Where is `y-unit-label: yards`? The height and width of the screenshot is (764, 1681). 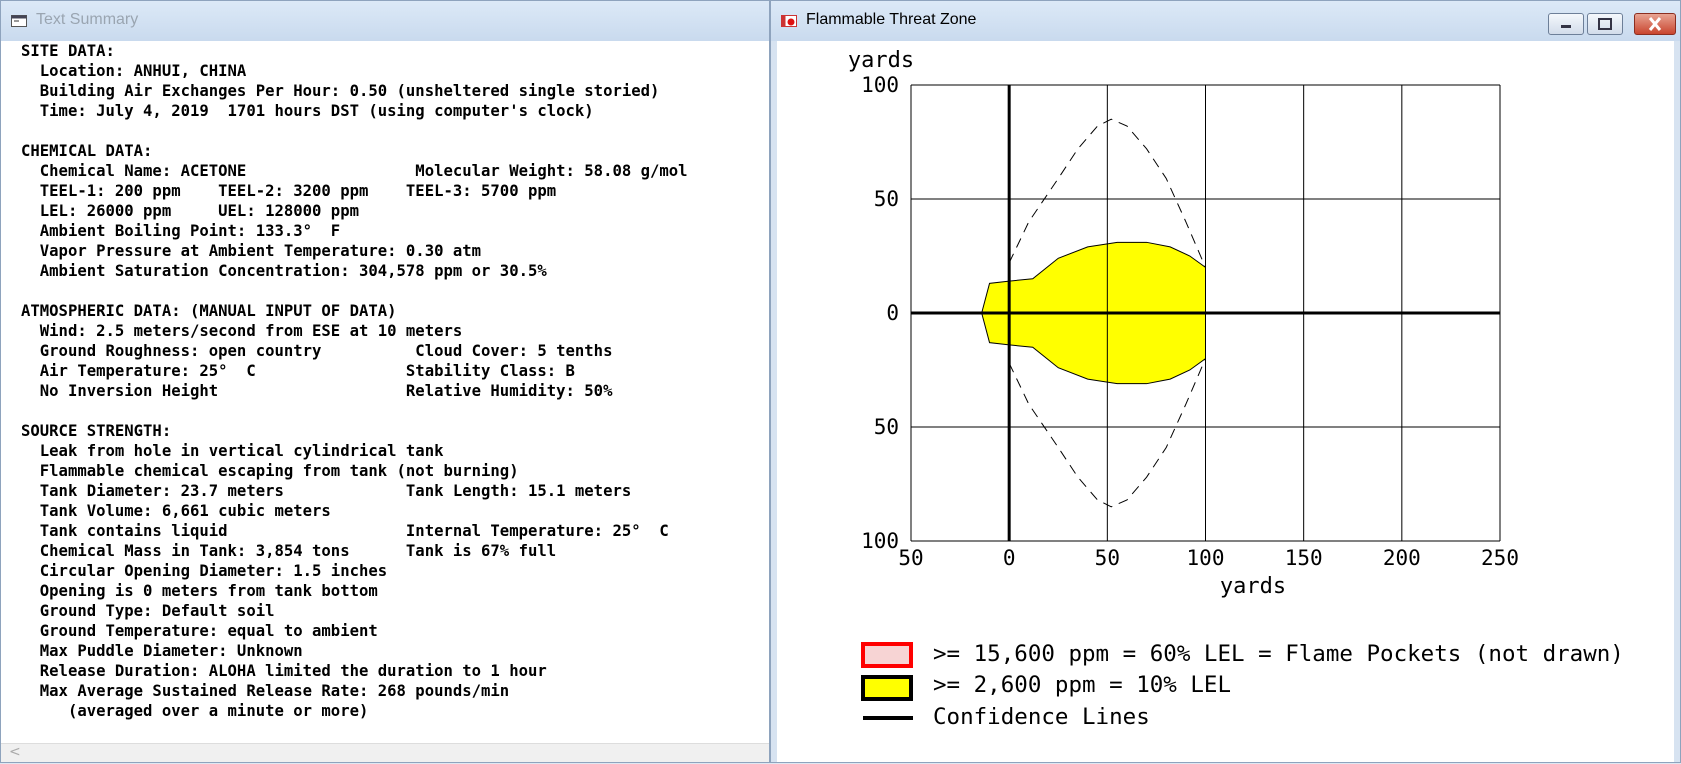 y-unit-label: yards is located at coordinates (881, 60).